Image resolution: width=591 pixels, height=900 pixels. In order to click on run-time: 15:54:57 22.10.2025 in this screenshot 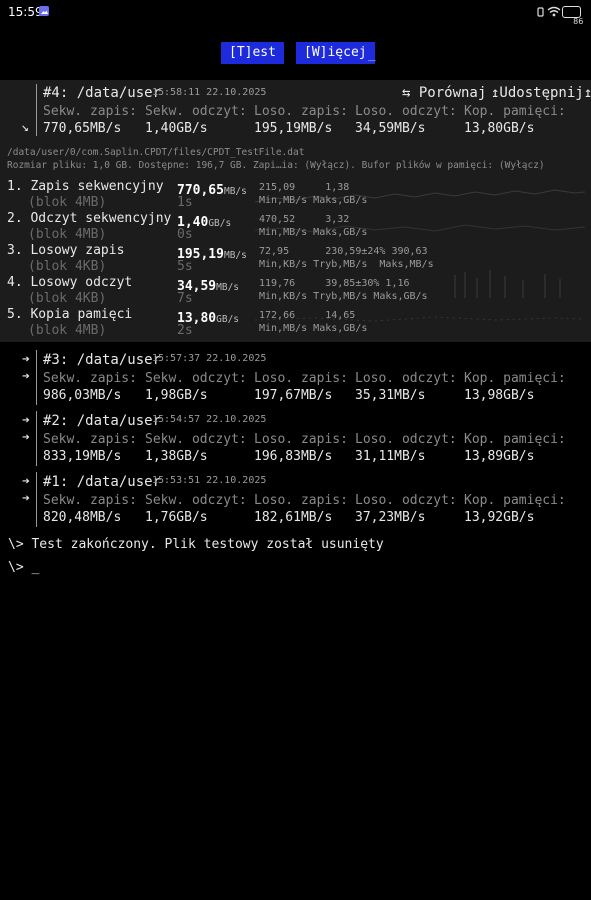, I will do `click(209, 419)`.